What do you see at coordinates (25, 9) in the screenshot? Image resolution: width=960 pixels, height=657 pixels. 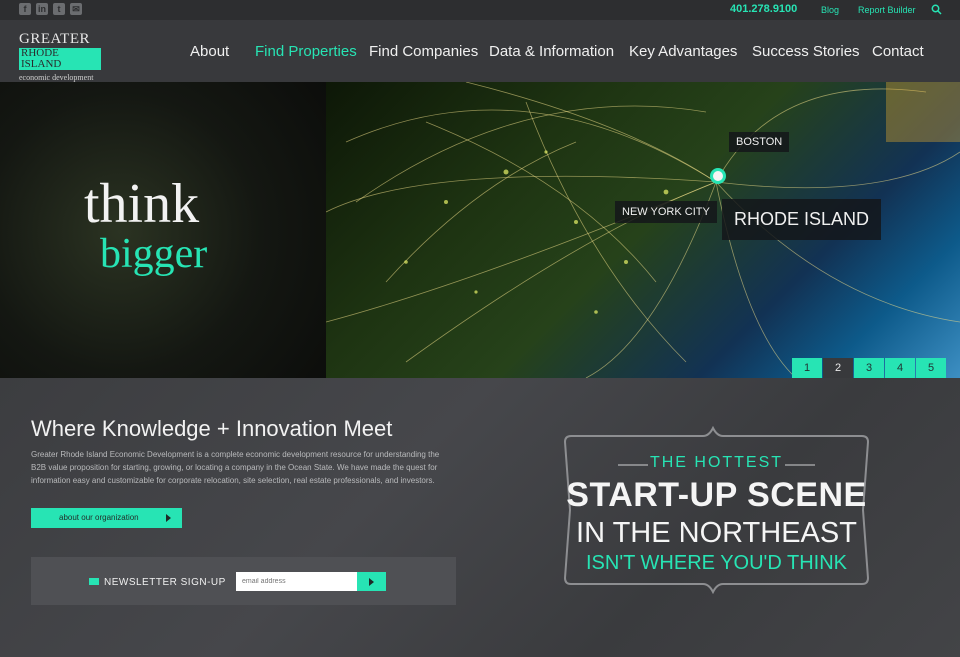 I see `facebook-icon: f` at bounding box center [25, 9].